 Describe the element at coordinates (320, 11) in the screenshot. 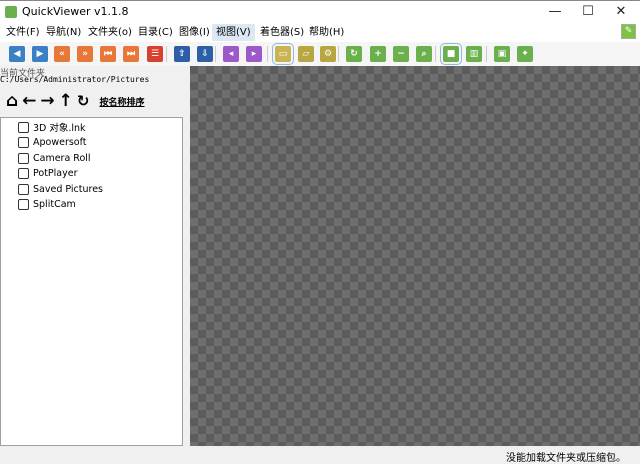

I see `title-bar: QuickViewer v1.1.8 — ☐ ✕` at that location.